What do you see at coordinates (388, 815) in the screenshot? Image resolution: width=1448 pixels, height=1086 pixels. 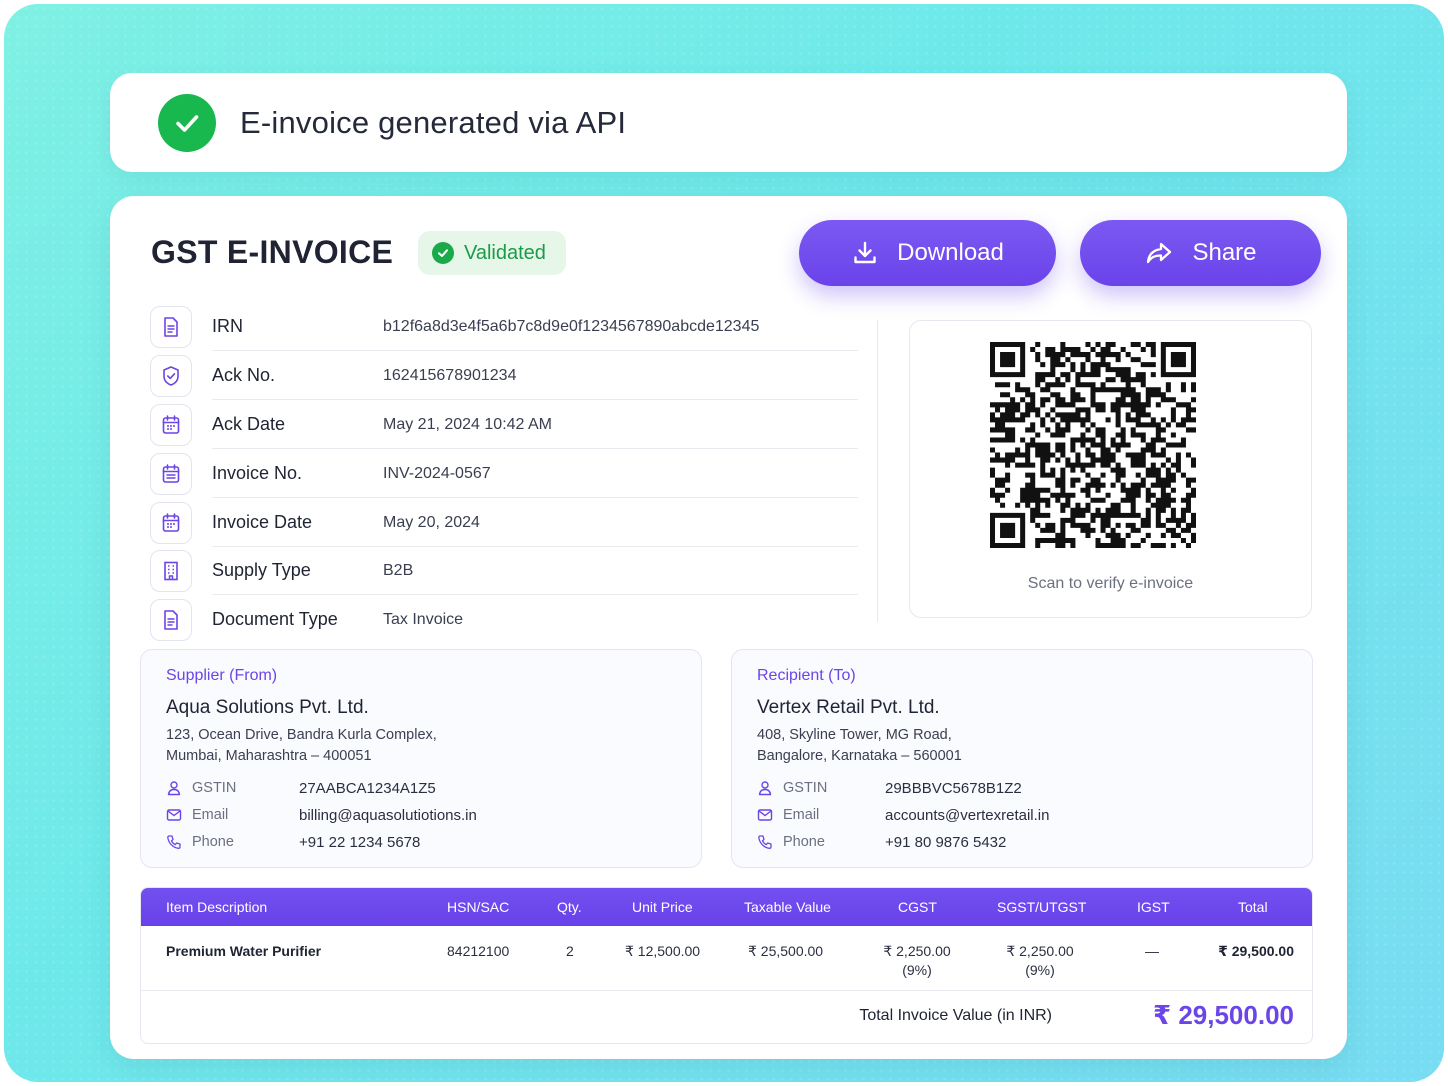 I see `email-value: billing@aquasolutiotions.in` at bounding box center [388, 815].